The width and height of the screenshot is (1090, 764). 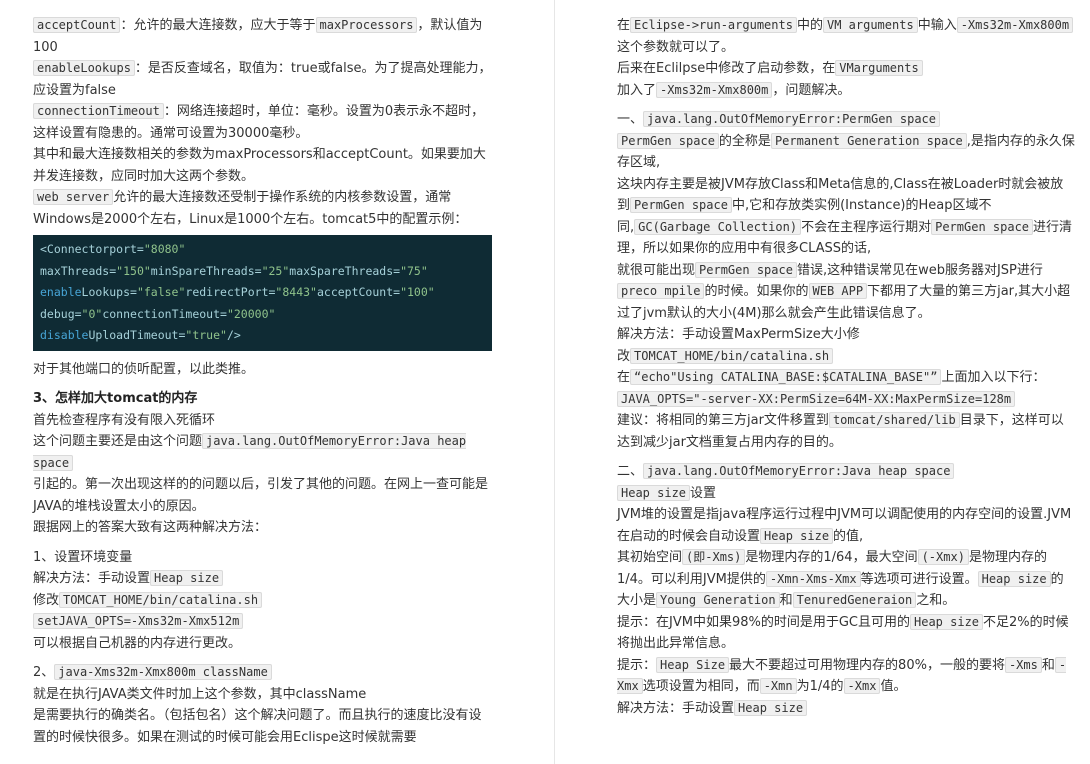 I want to click on inline-code: -Xmx, so click(x=862, y=686).